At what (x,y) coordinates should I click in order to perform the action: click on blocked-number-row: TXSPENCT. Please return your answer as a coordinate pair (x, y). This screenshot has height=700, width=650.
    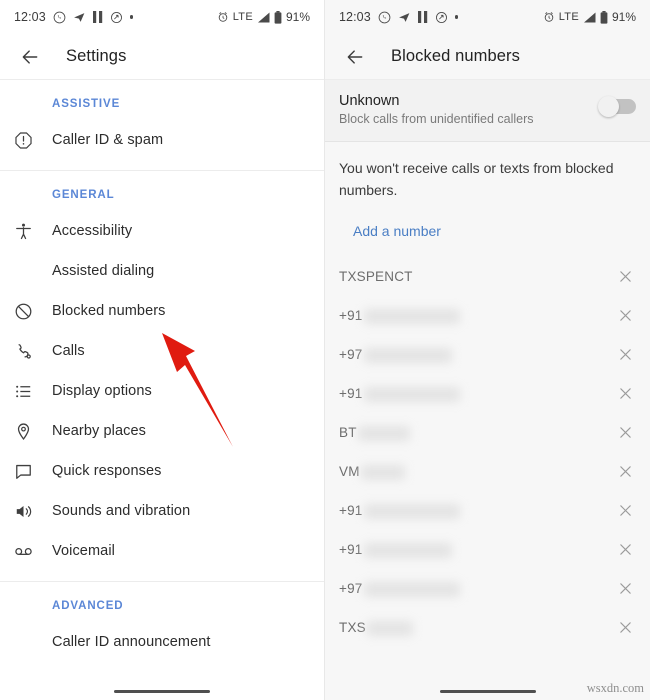
    Looking at the image, I should click on (487, 276).